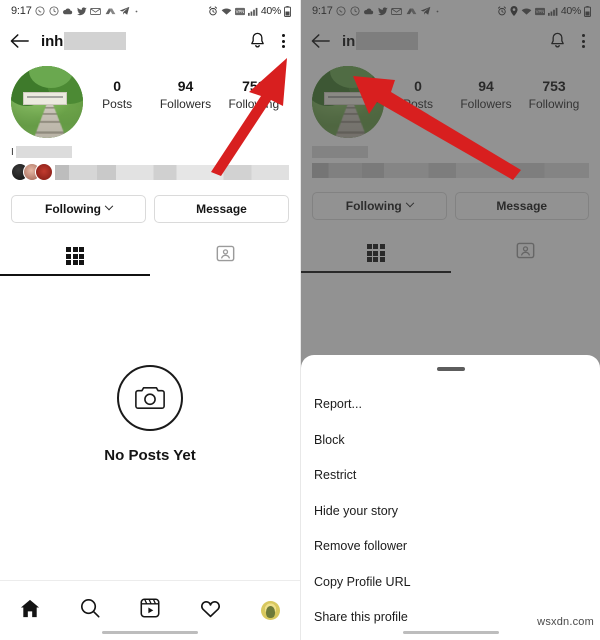  I want to click on signal-vpn-icon: VPN, so click(239, 11).